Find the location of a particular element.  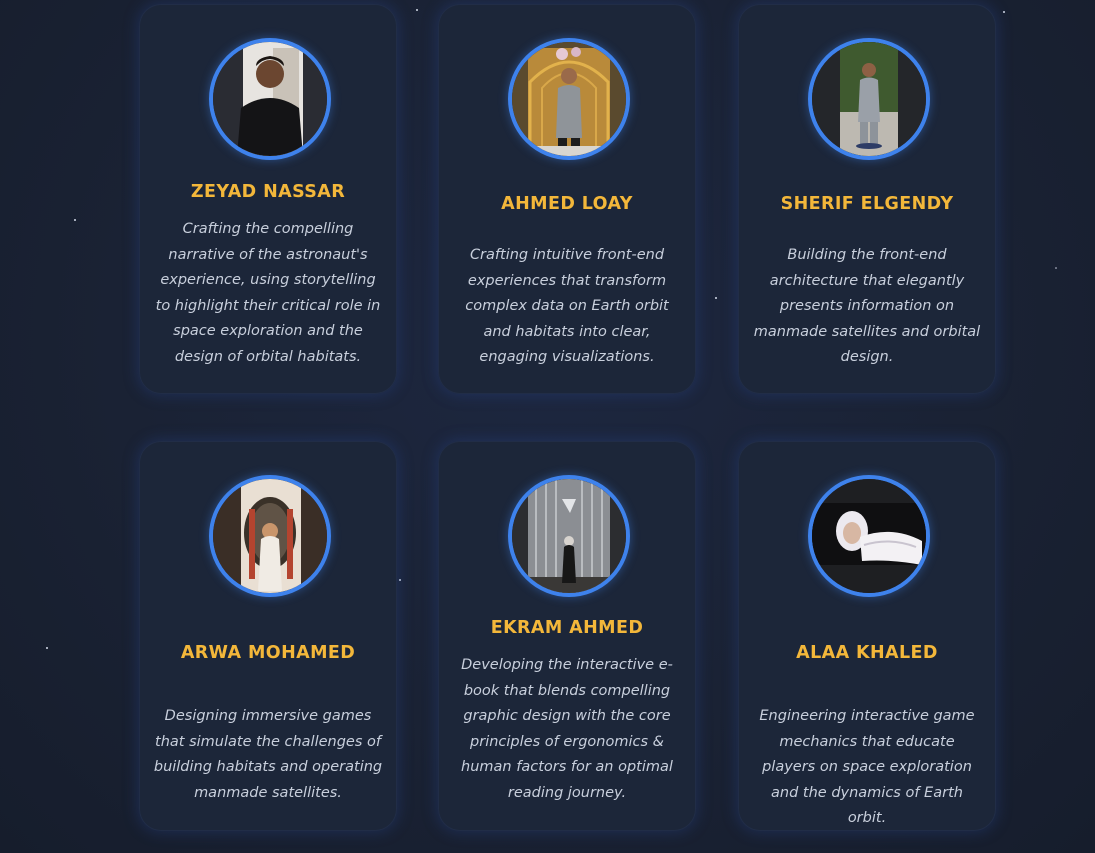

avatar-sherif-elgendy is located at coordinates (869, 99).